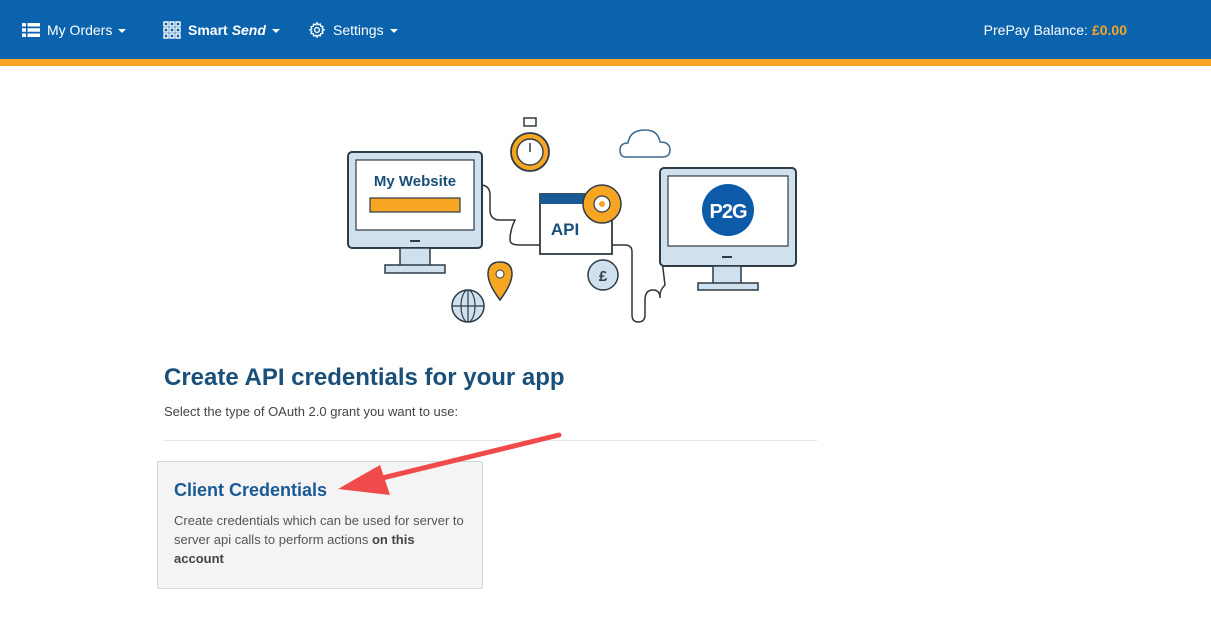 The image size is (1211, 636). I want to click on pound-coin-icon: £, so click(603, 275).